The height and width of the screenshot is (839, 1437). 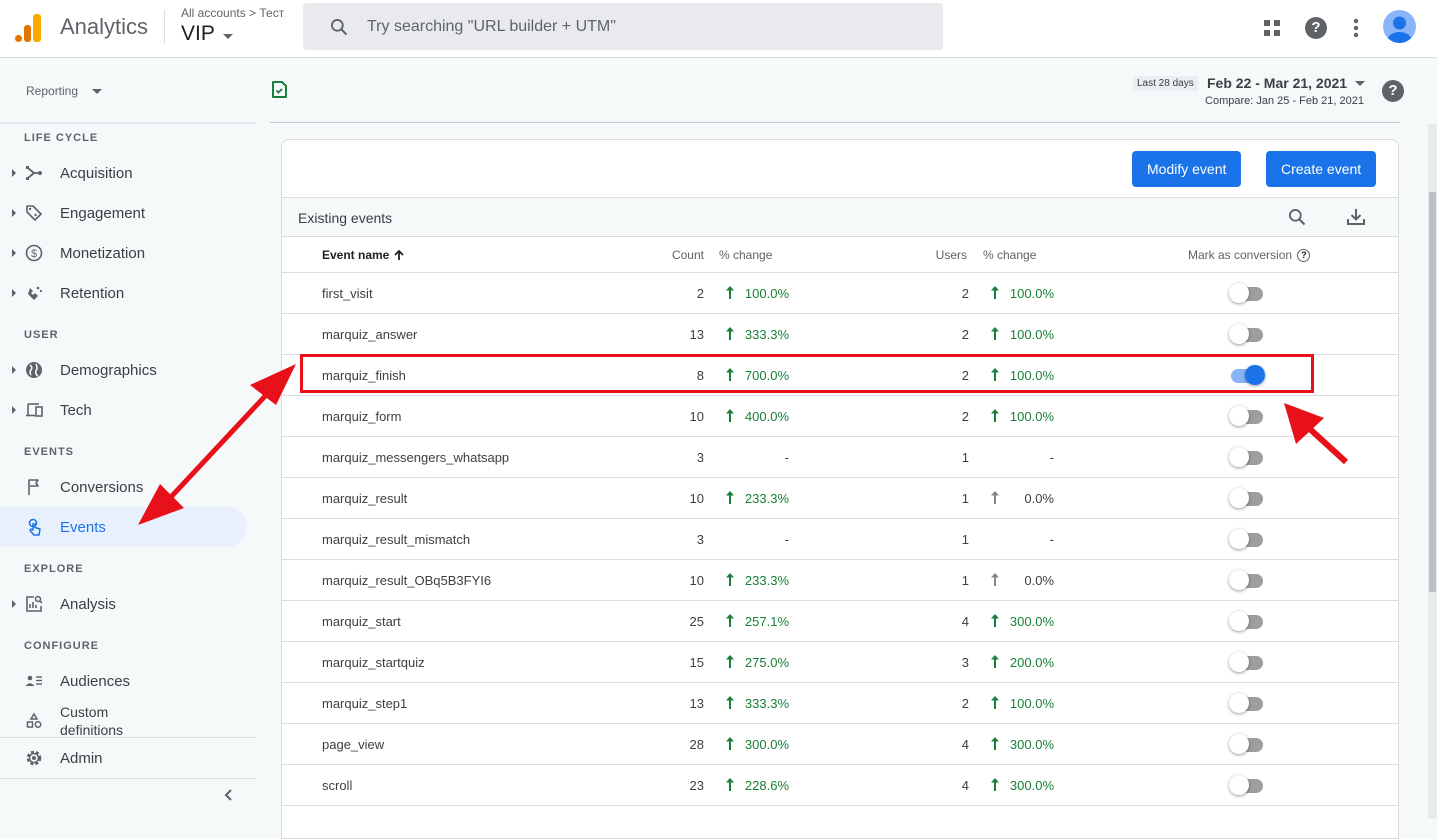 What do you see at coordinates (1272, 28) in the screenshot?
I see `apps-grid-icon` at bounding box center [1272, 28].